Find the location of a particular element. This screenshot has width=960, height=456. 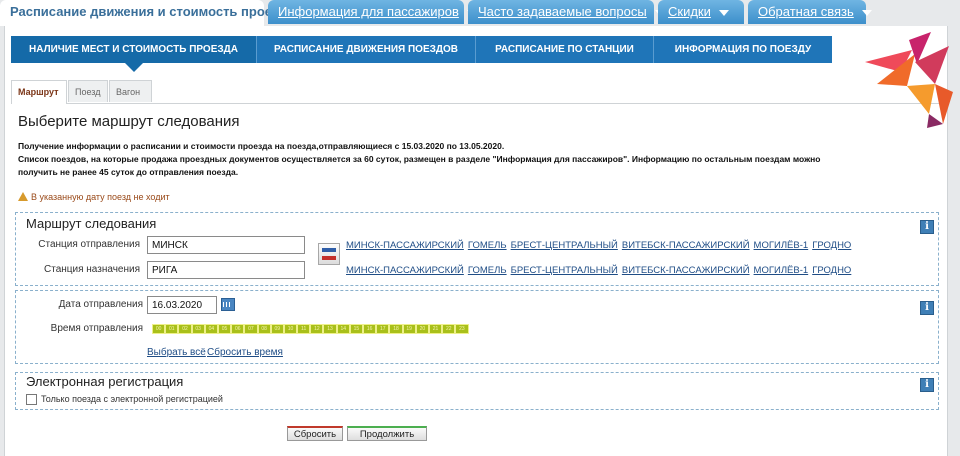

ereg-checkbox is located at coordinates (31, 399).